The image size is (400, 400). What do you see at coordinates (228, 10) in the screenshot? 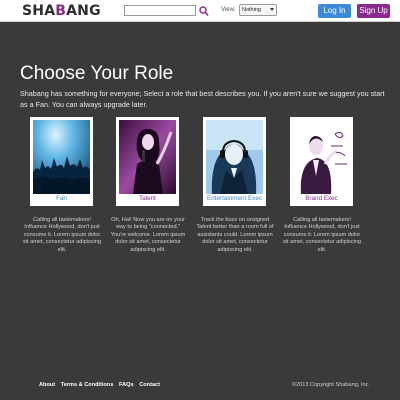
I see `view-label: View:` at bounding box center [228, 10].